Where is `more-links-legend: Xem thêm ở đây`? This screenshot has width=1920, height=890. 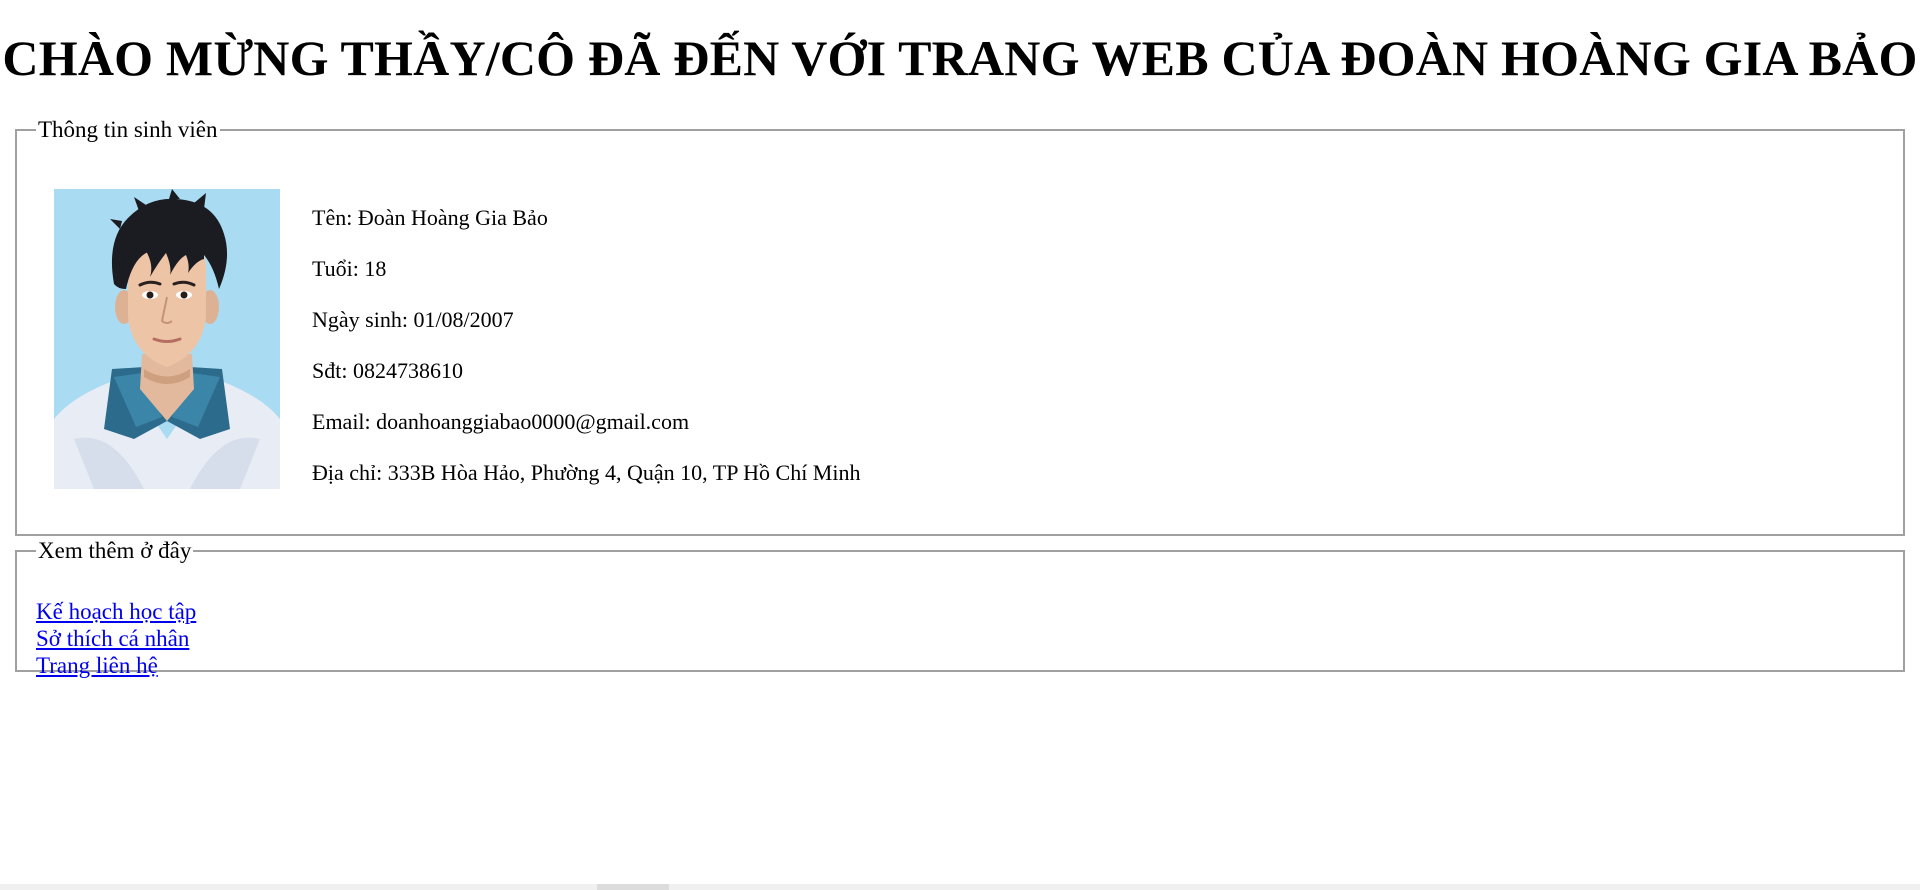 more-links-legend: Xem thêm ở đây is located at coordinates (115, 550).